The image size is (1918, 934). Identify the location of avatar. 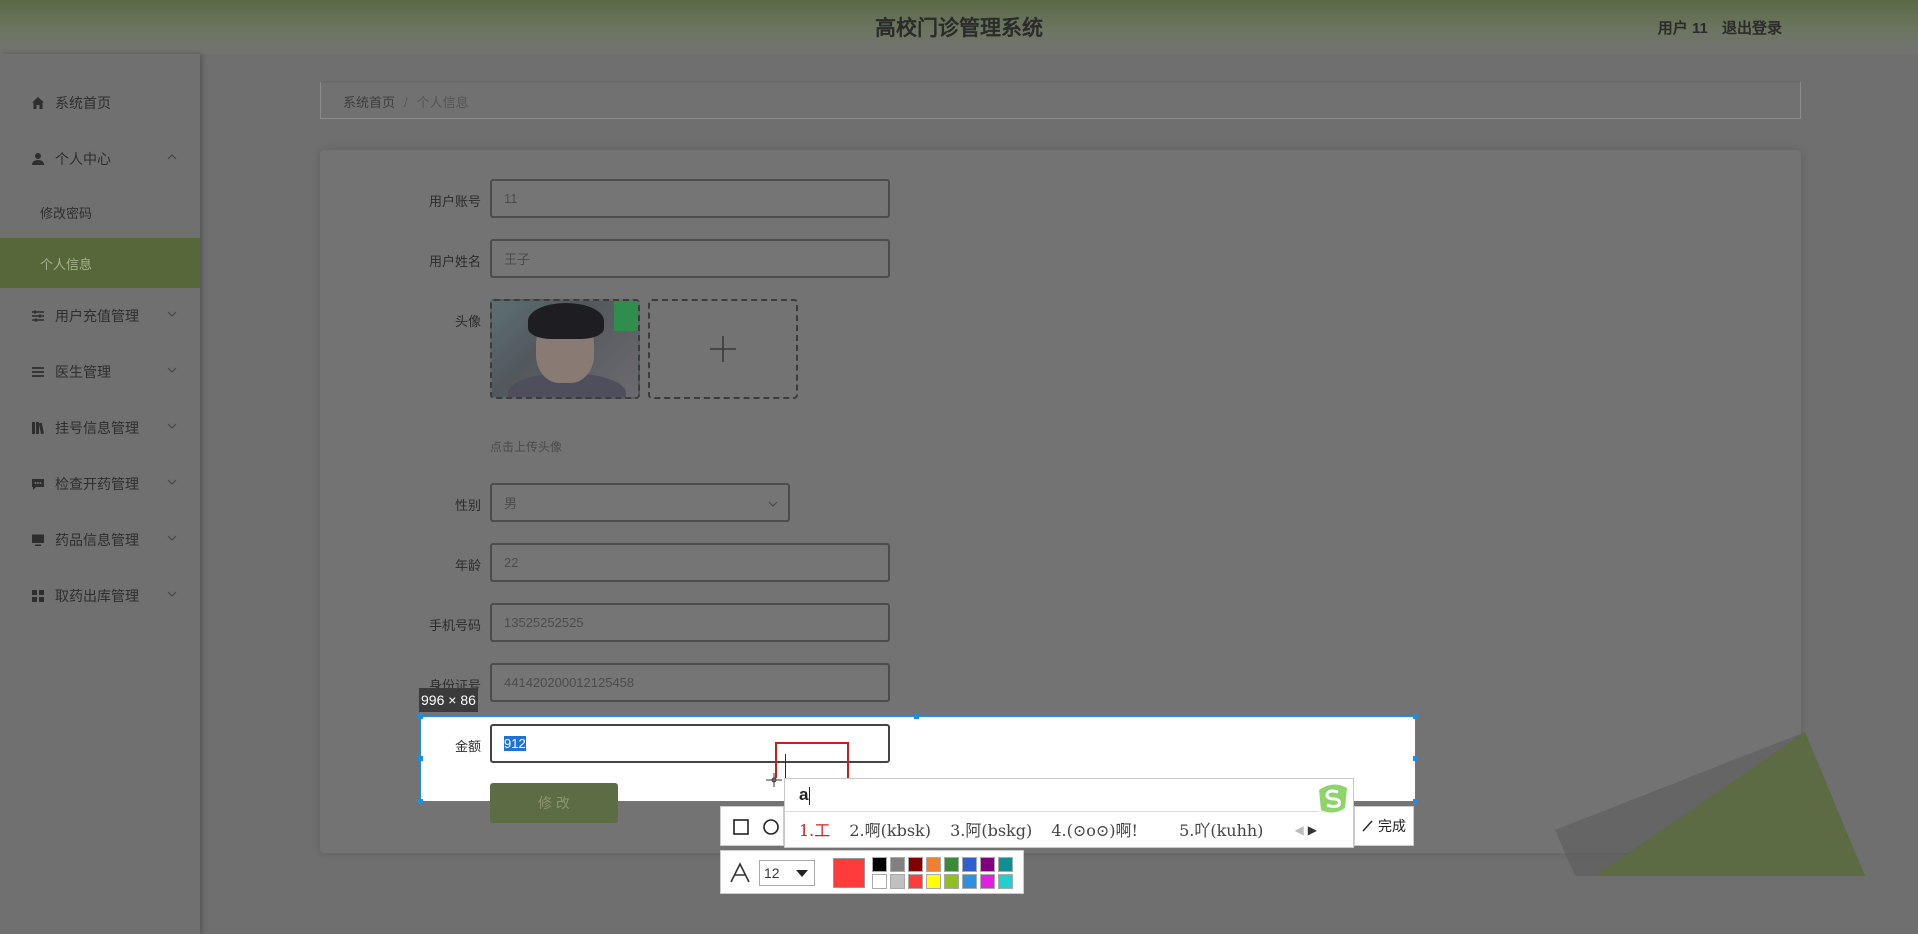
(565, 349).